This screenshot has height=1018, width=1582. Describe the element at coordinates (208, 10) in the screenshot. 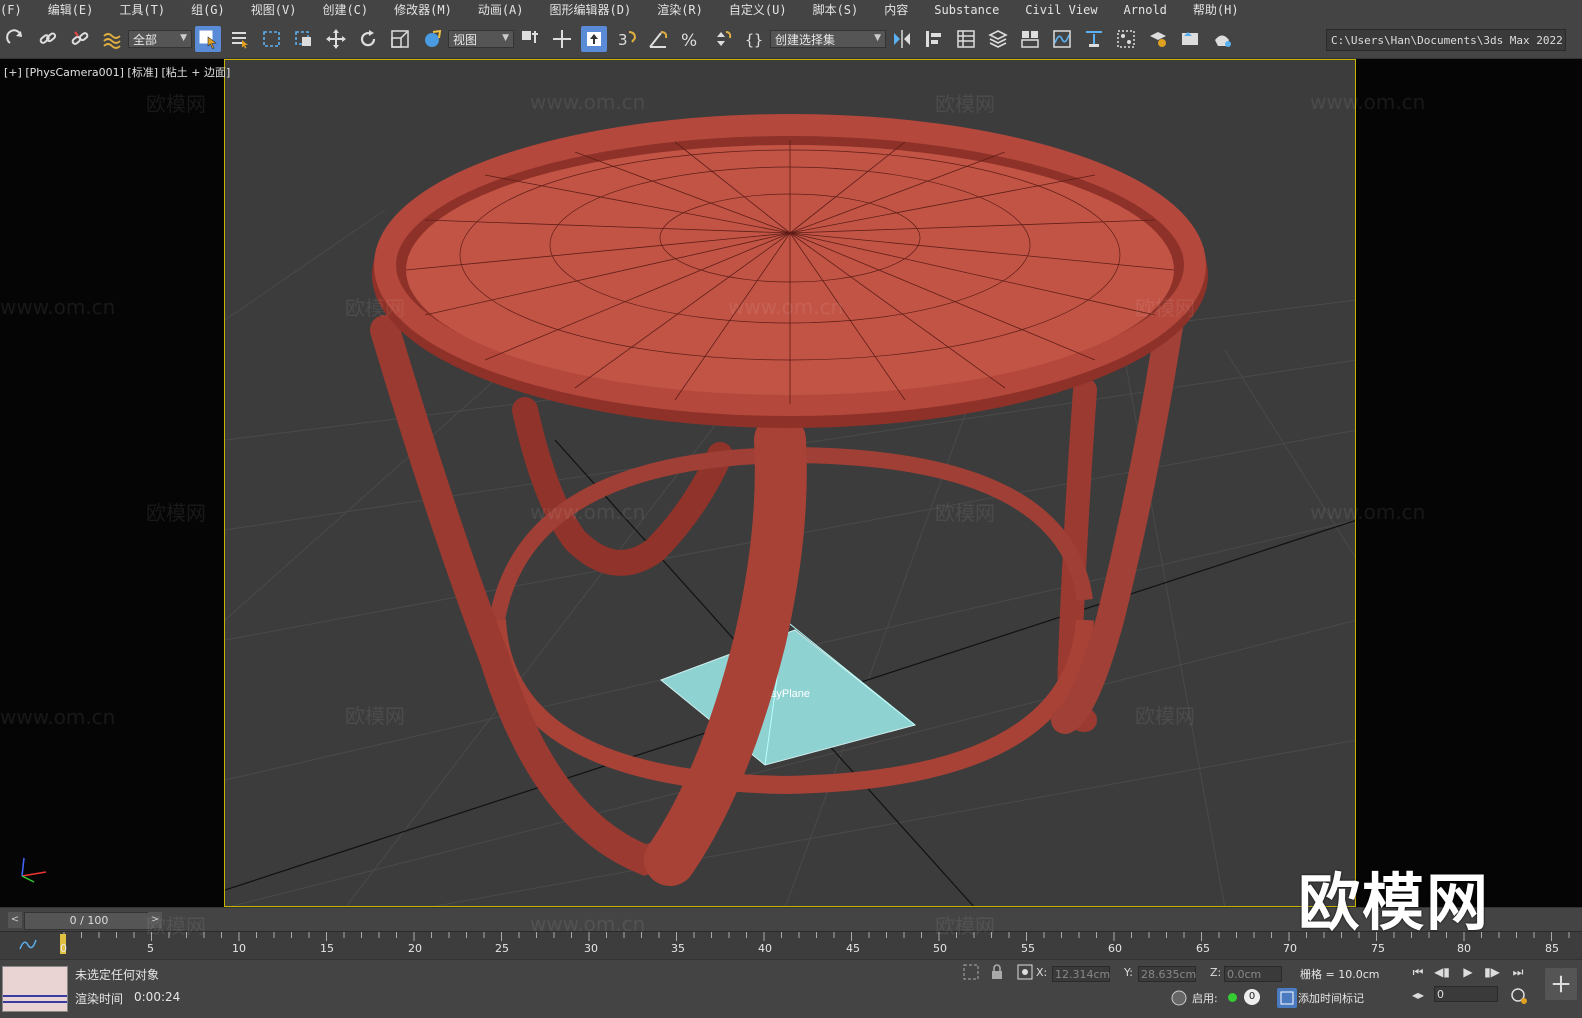

I see `menu-group: 组(G)` at that location.